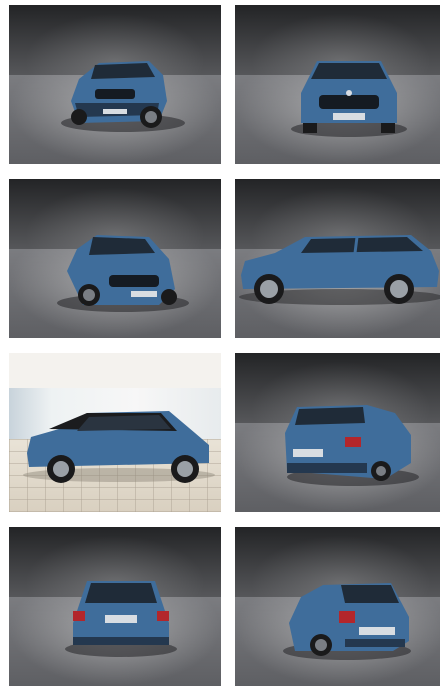 Image resolution: width=440 pixels, height=686 pixels. Describe the element at coordinates (119, 447) in the screenshot. I see `car-side-showroom-image` at that location.